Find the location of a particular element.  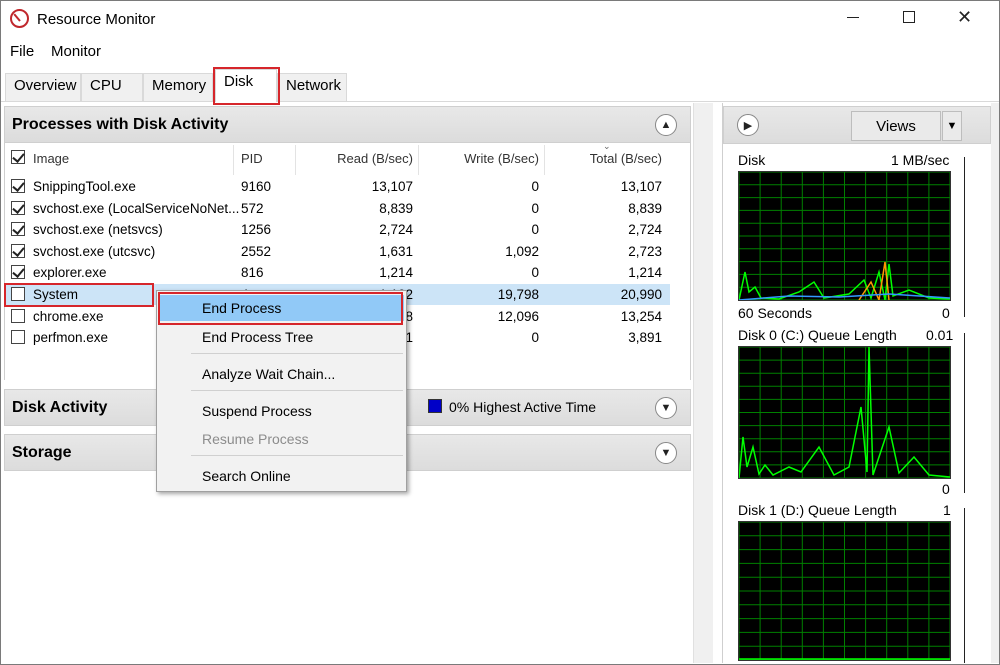

disk-graph-canvas is located at coordinates (844, 237).